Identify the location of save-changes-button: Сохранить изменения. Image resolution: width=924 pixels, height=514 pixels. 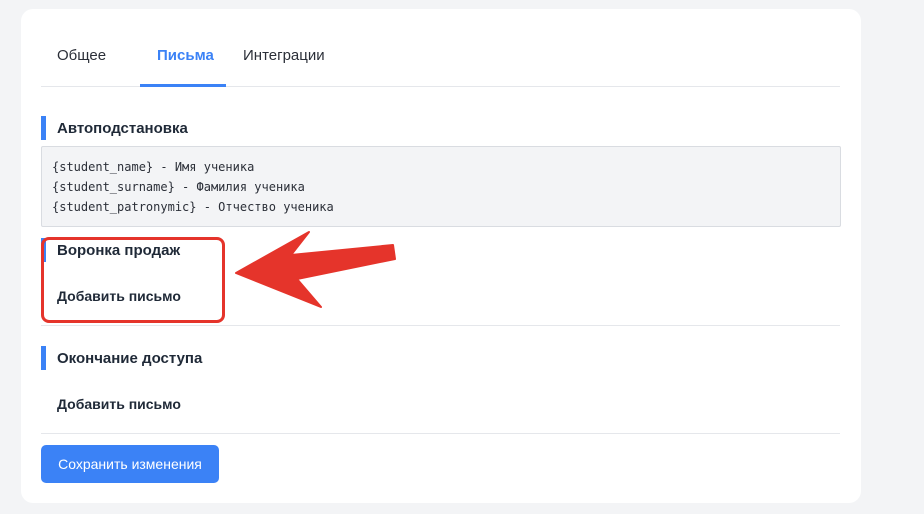
(130, 464).